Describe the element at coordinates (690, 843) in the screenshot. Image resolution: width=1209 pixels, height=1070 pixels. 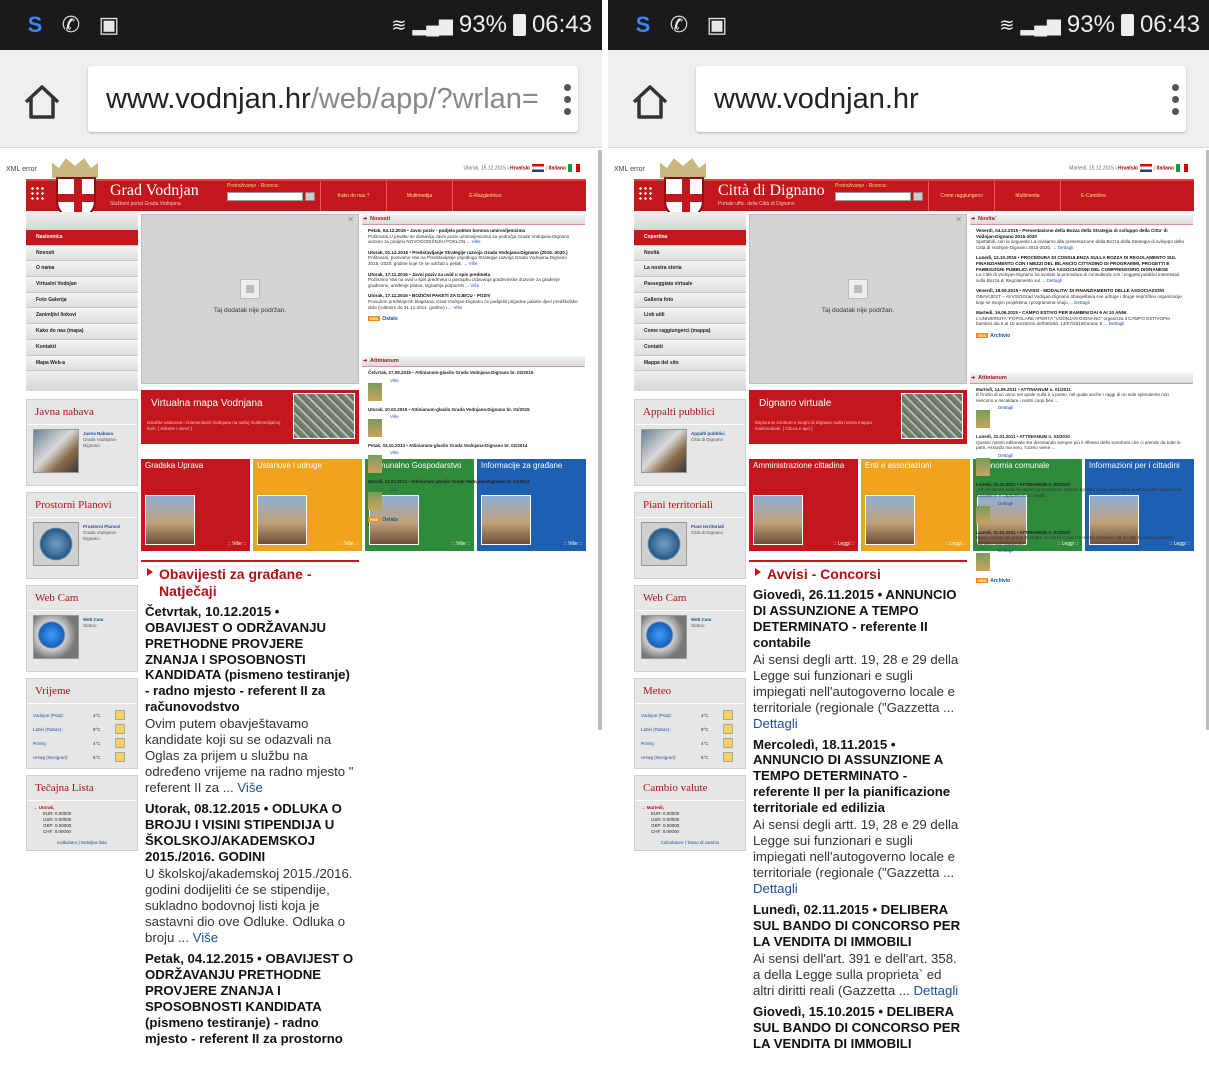
I see `rates-links: Calcolatore | Tasso di cambio` at that location.